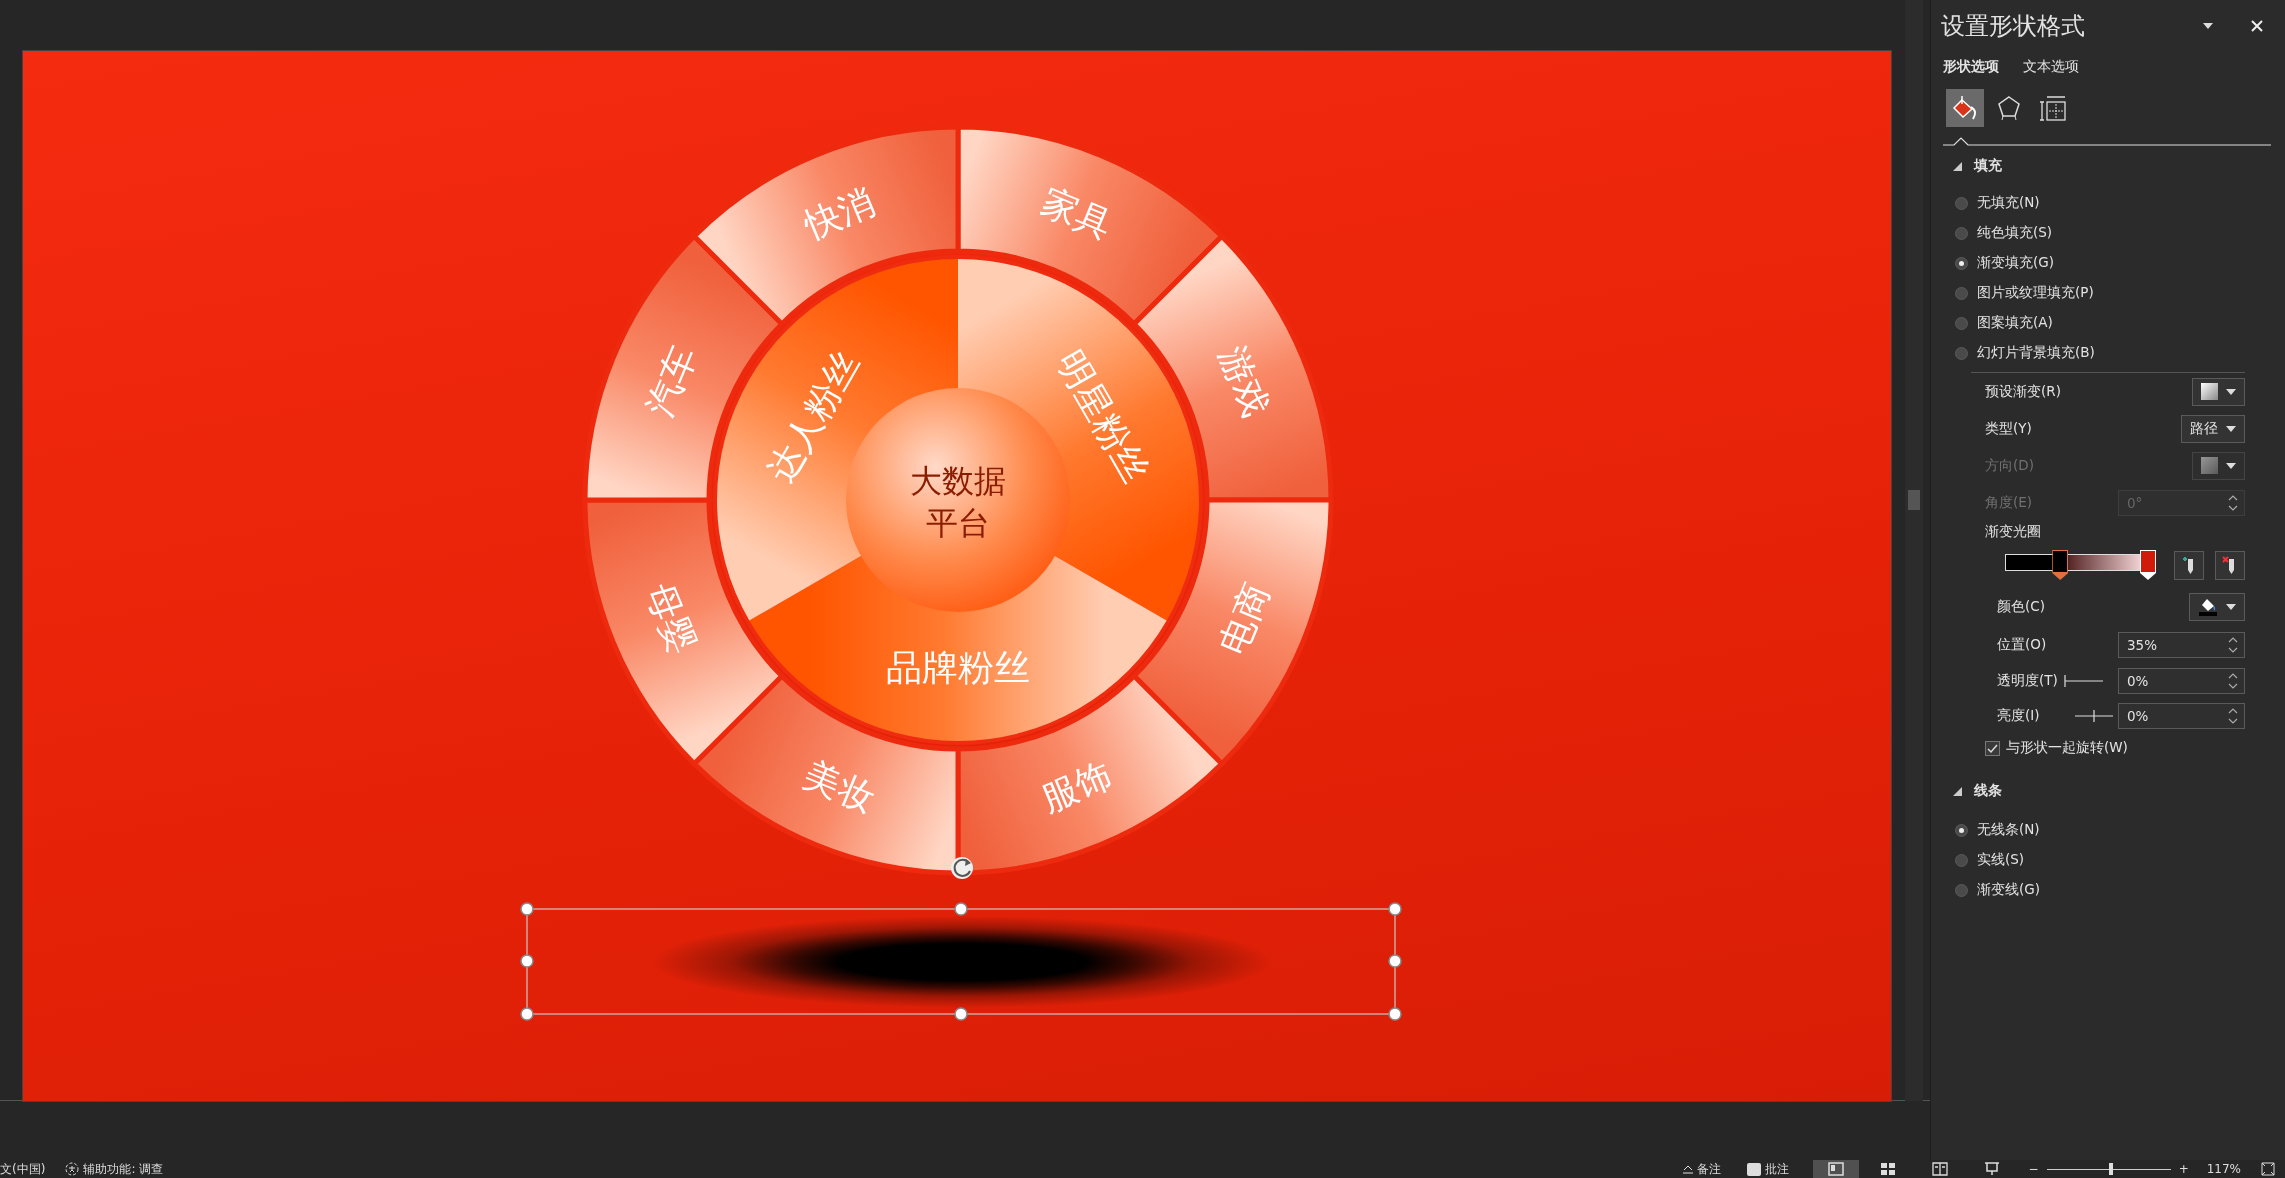 The width and height of the screenshot is (2285, 1178). Describe the element at coordinates (958, 502) in the screenshot. I see `center-label: 大数据 平台` at that location.